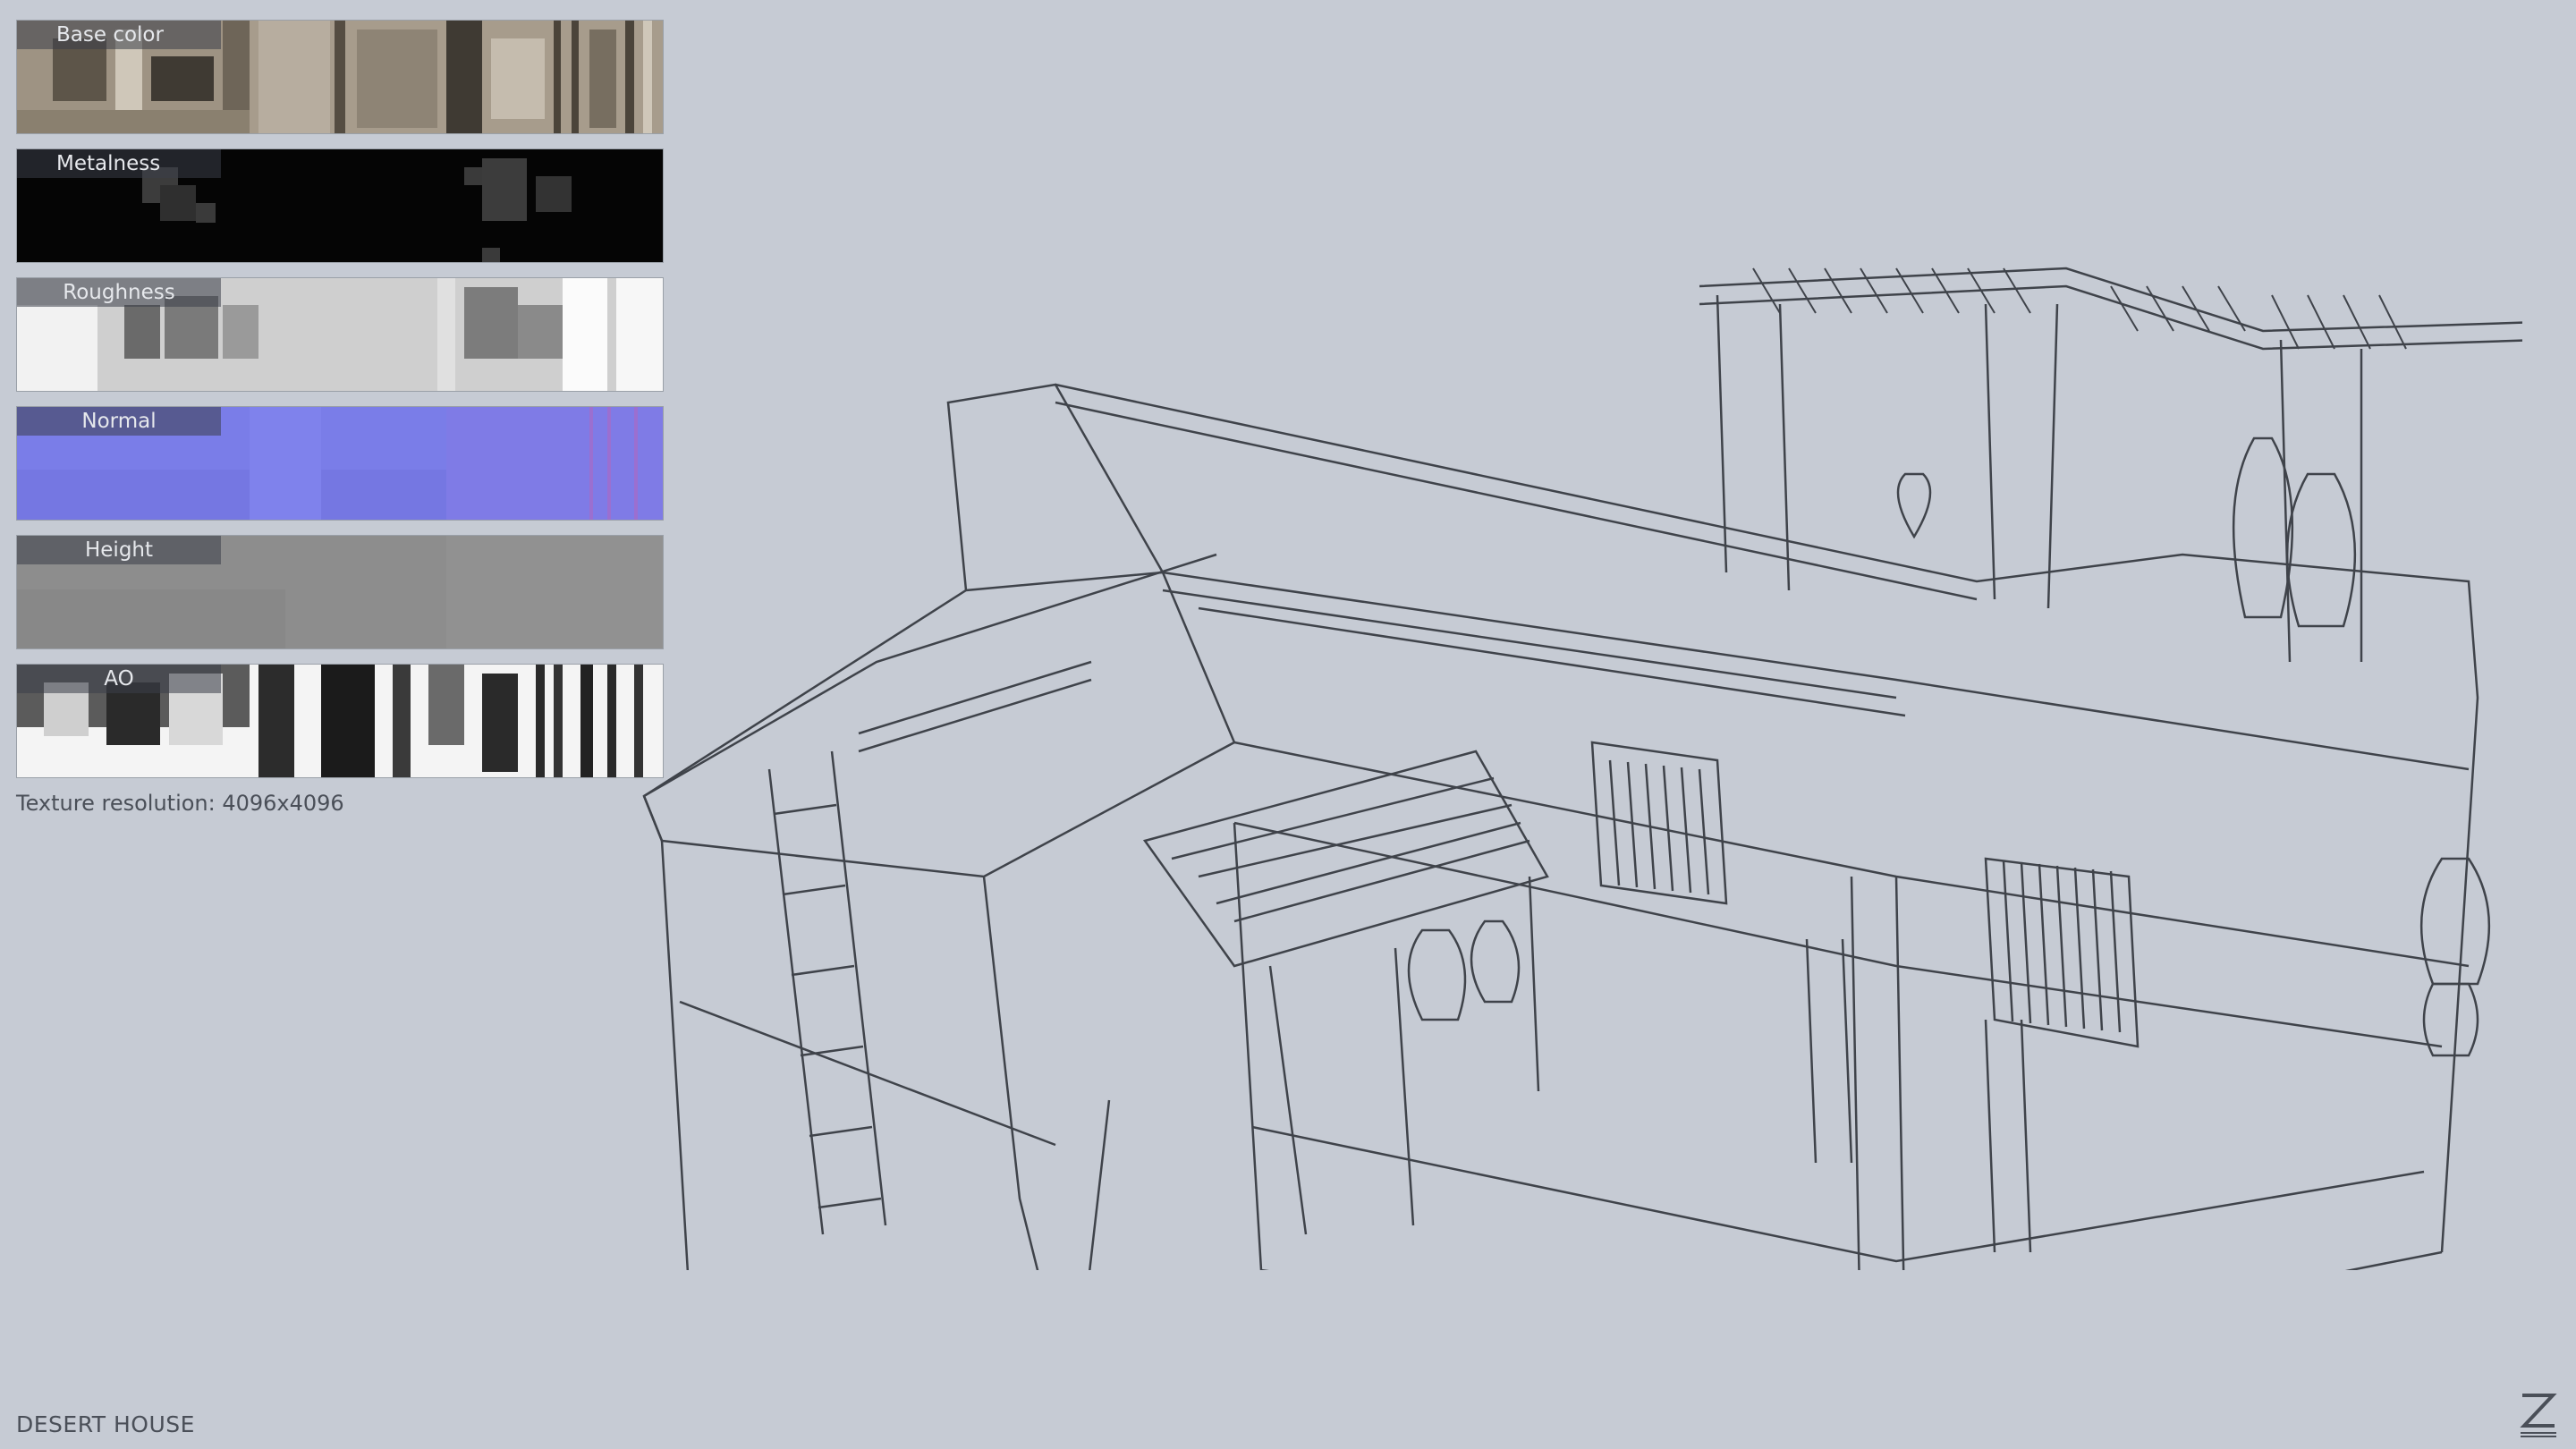 This screenshot has height=1449, width=2576. What do you see at coordinates (119, 163) in the screenshot?
I see `texture-label: Metalness` at bounding box center [119, 163].